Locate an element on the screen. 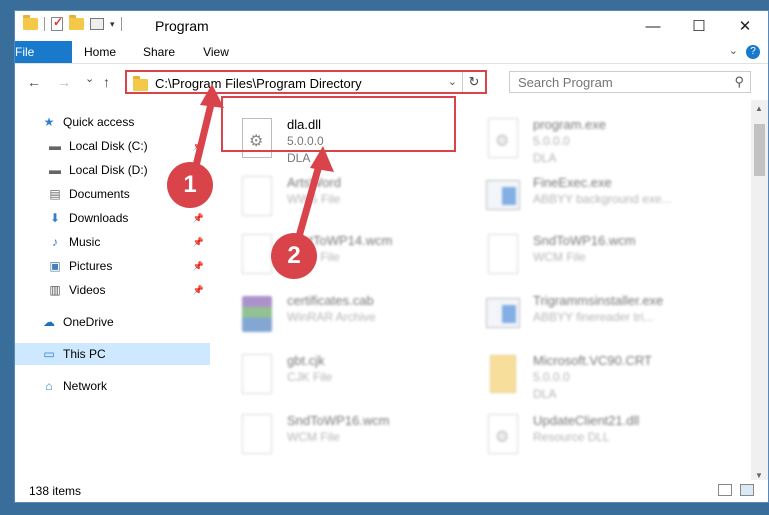 Image resolution: width=769 pixels, height=515 pixels. step-badge-2: 2 is located at coordinates (294, 256).